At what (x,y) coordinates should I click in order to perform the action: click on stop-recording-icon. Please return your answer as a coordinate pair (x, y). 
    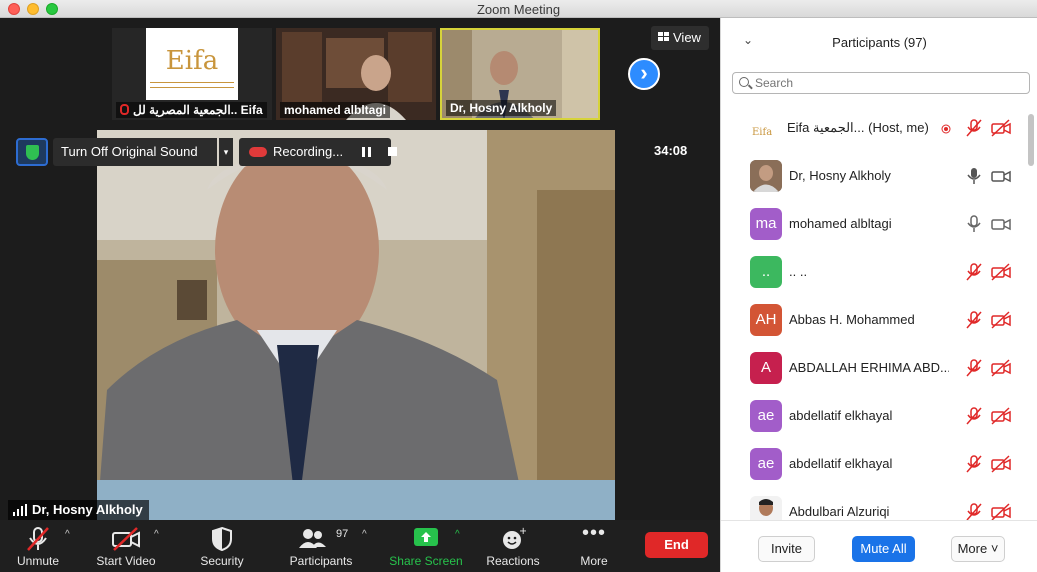
    Looking at the image, I should click on (392, 151).